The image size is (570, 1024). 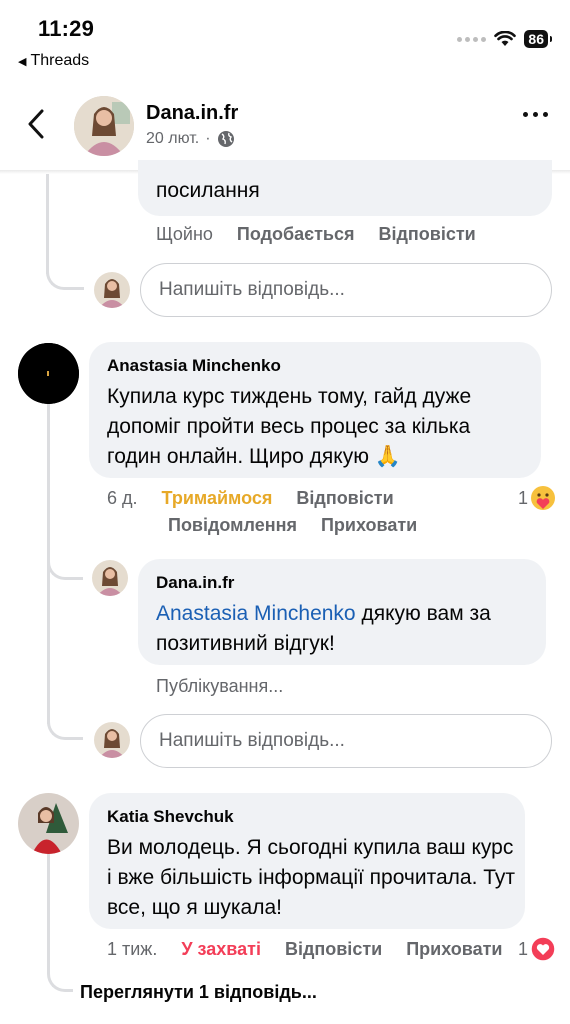 I want to click on comment-time: 1 тиж., so click(x=132, y=949).